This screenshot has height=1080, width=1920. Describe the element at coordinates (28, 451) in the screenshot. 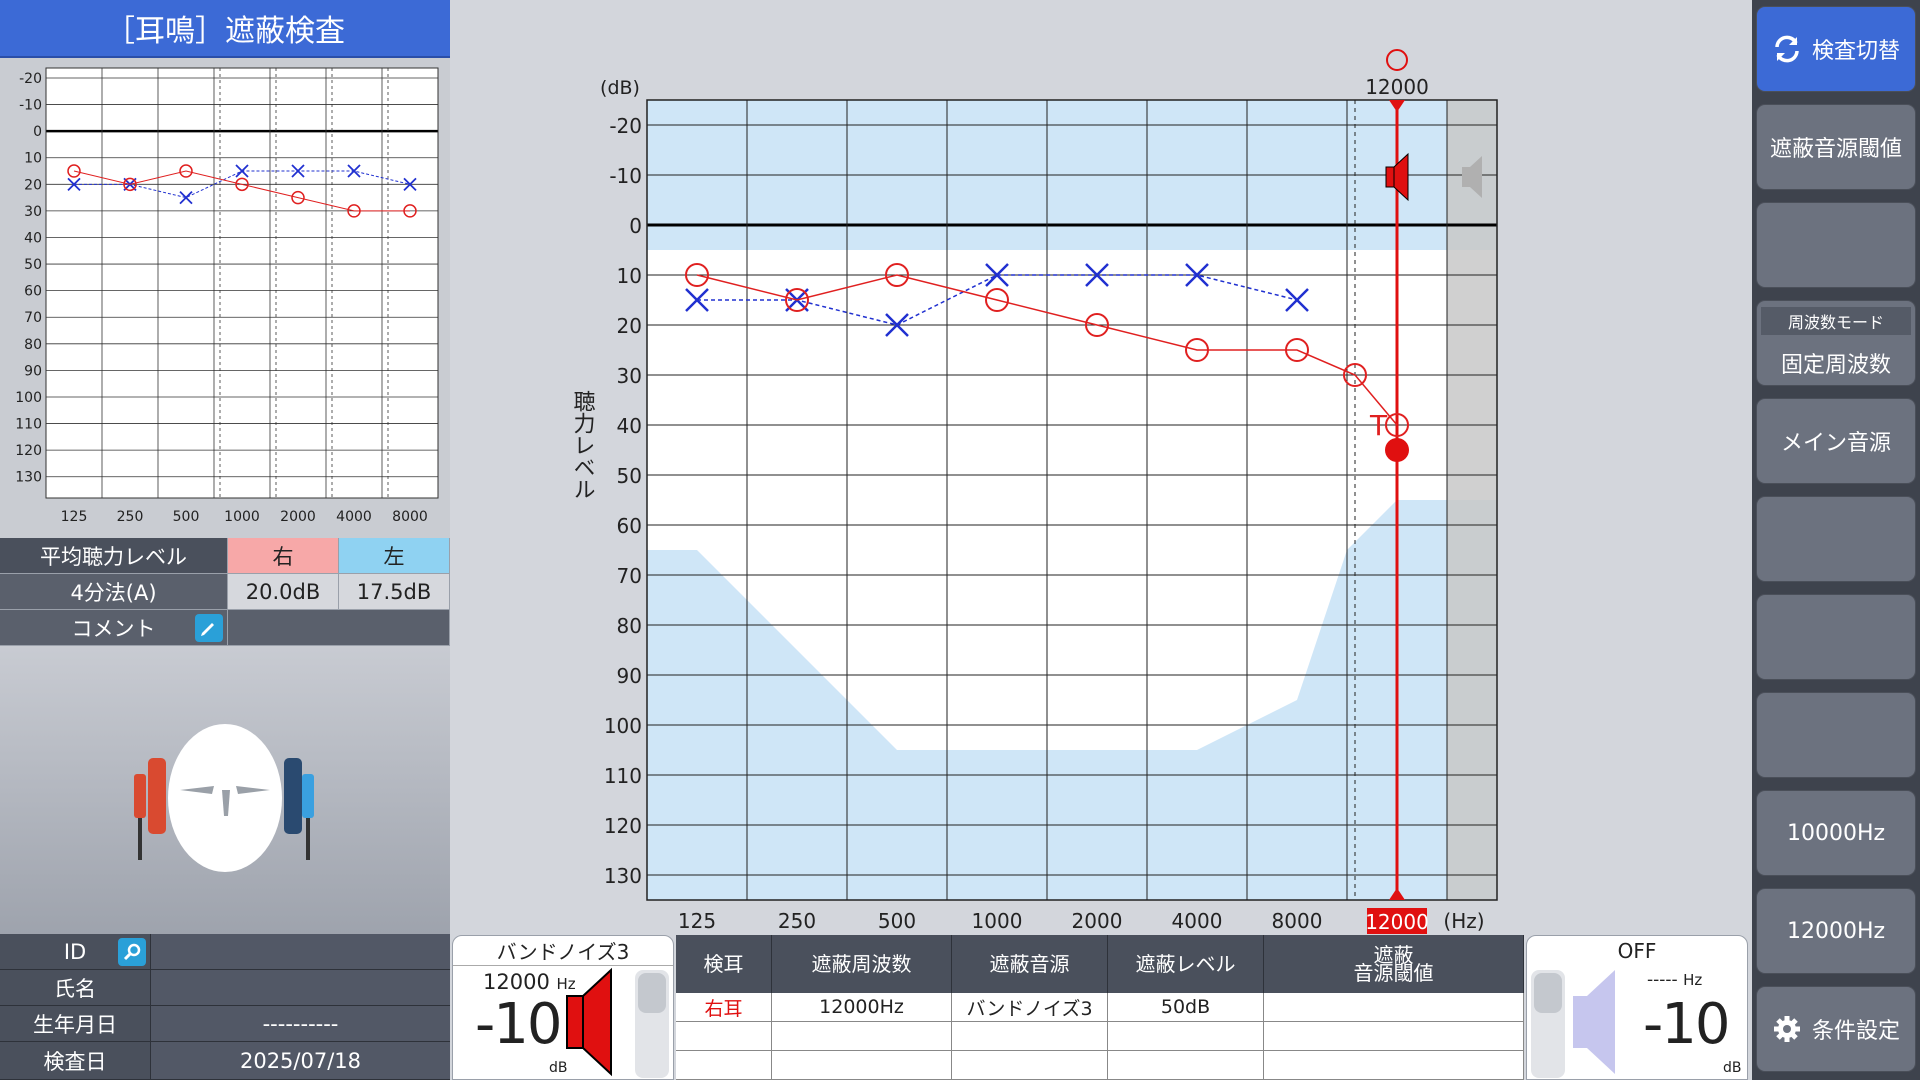

I see `mini-y-tick: 120` at that location.